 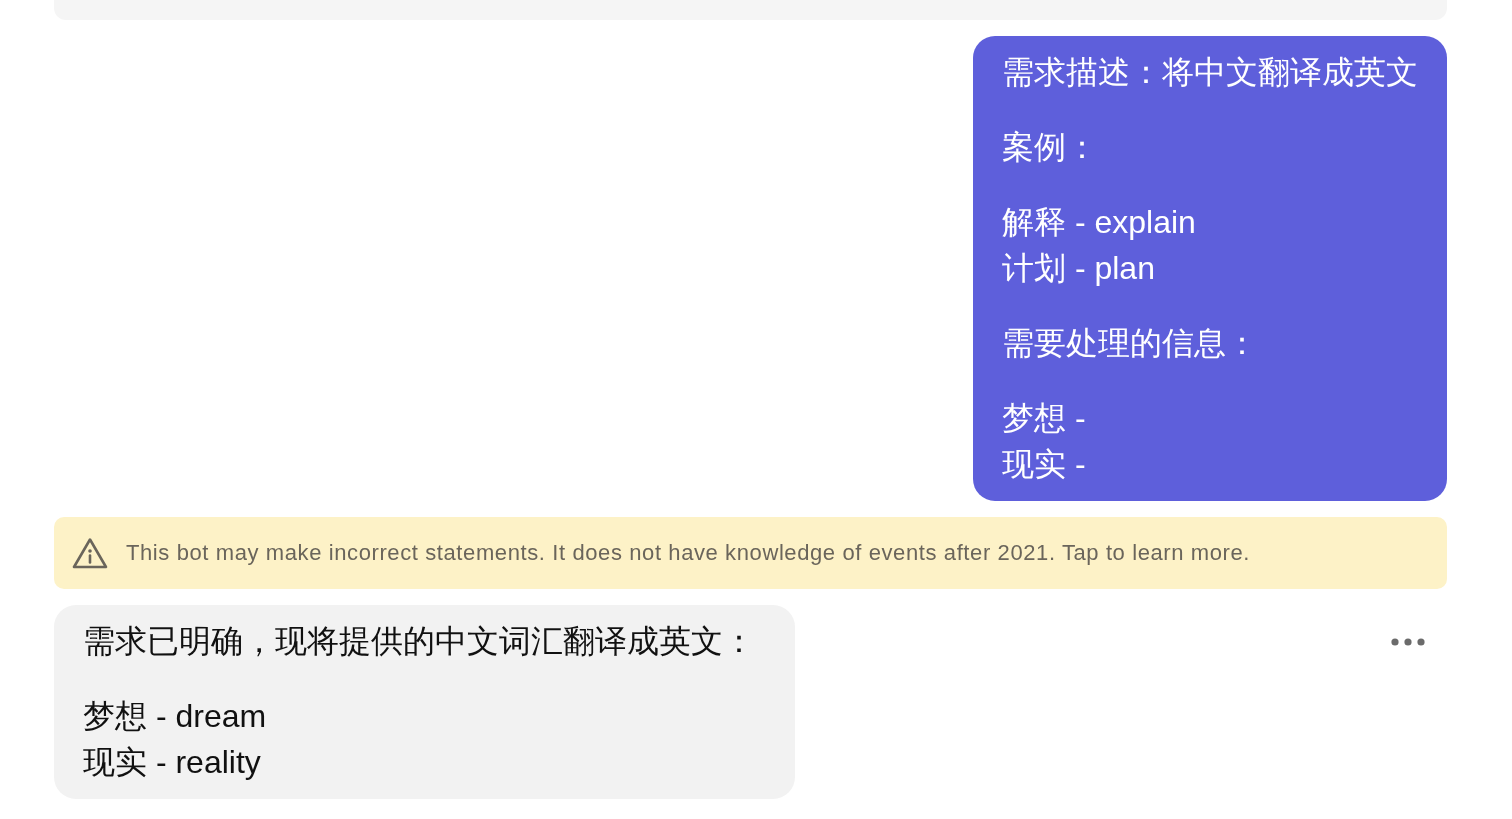 What do you see at coordinates (175, 739) in the screenshot?
I see `message-text: 梦想 - dream 现实 - reality` at bounding box center [175, 739].